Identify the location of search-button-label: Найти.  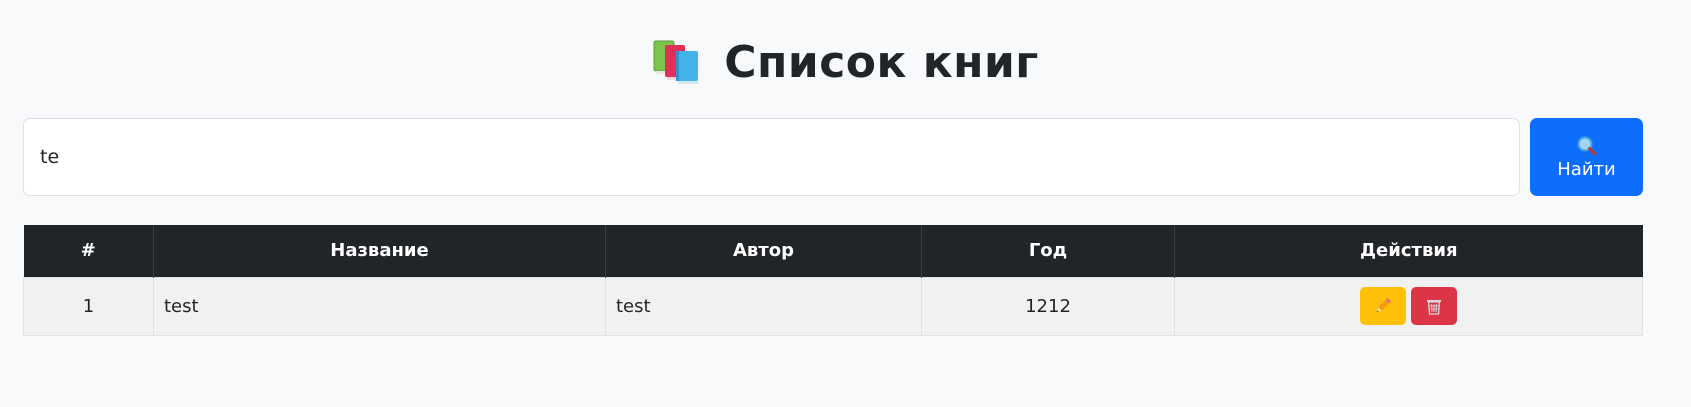
(1586, 169).